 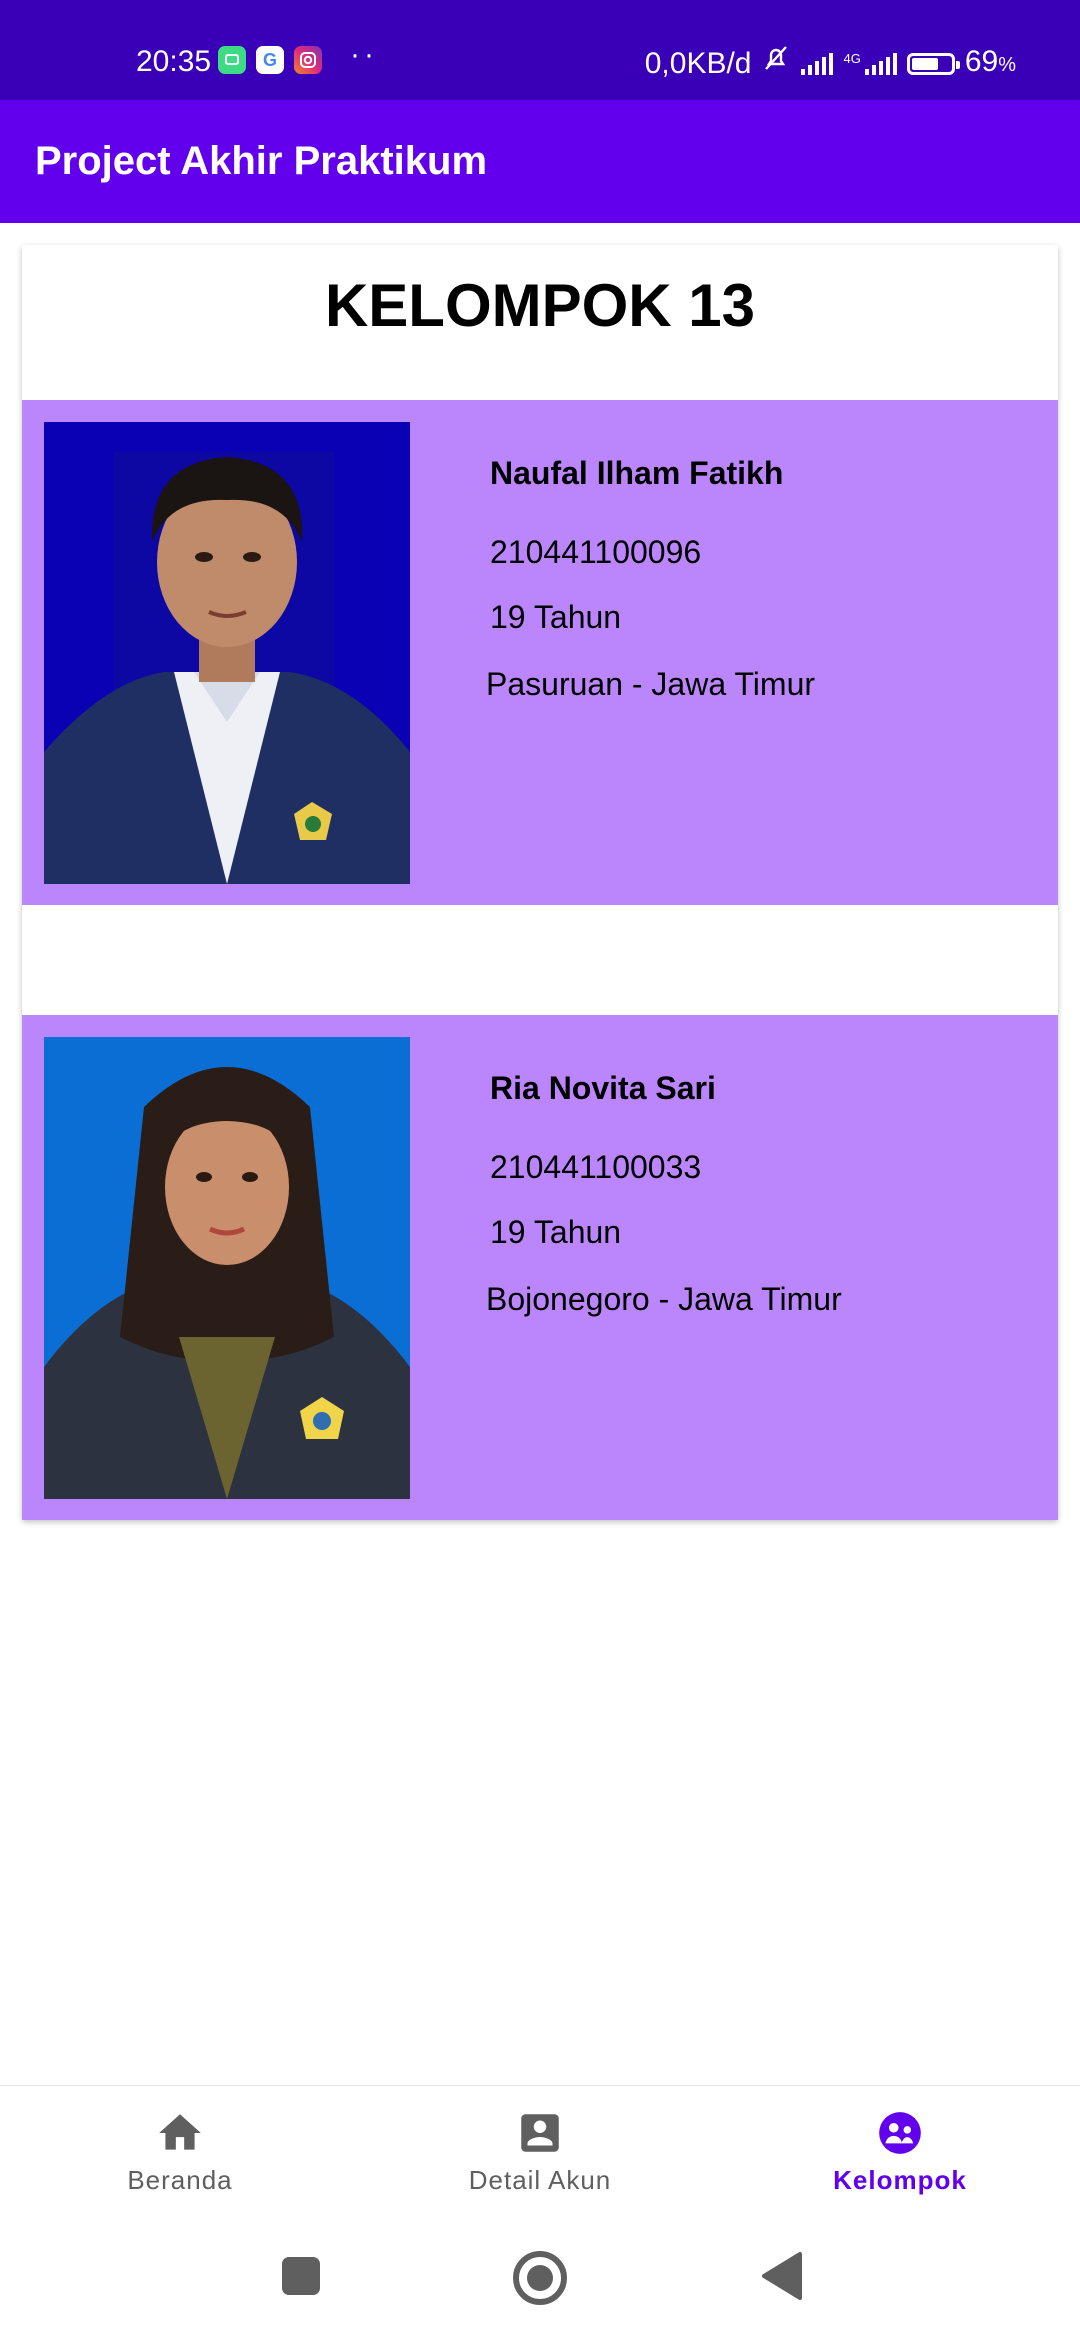 I want to click on system-navigation-bar, so click(x=540, y=2280).